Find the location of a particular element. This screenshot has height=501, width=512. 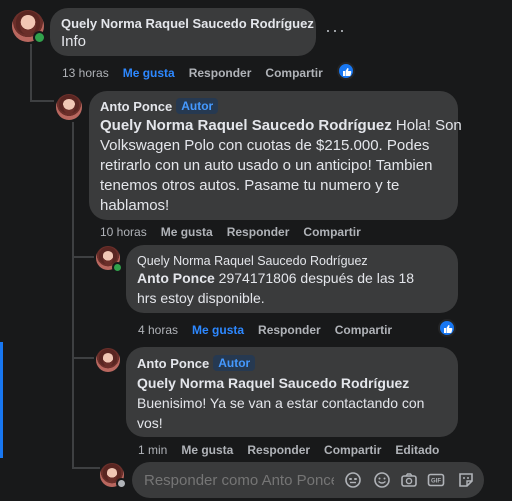

emoji-icon is located at coordinates (353, 480).